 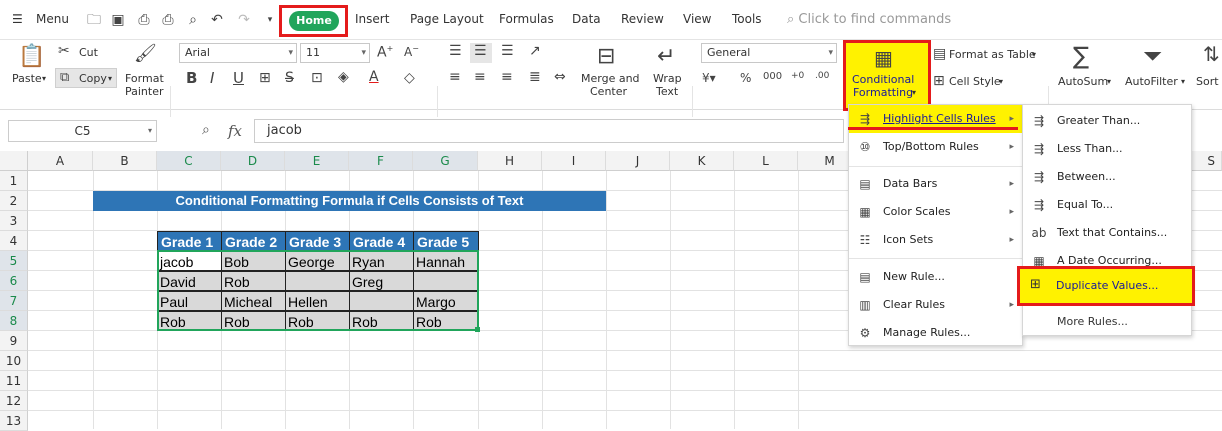 I want to click on fx-icon: fx, so click(x=235, y=131).